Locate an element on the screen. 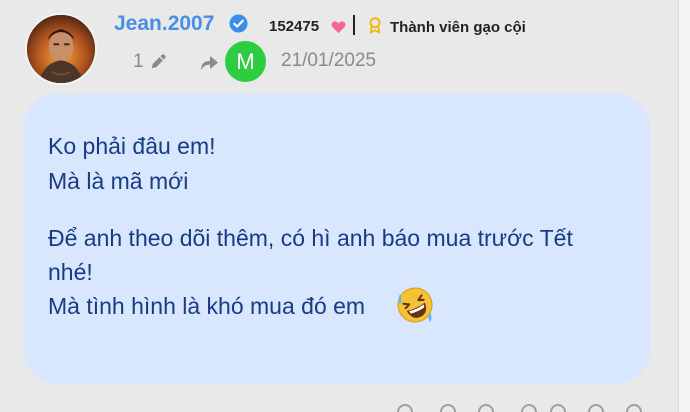 This screenshot has height=412, width=690. right-edge-panel is located at coordinates (684, 206).